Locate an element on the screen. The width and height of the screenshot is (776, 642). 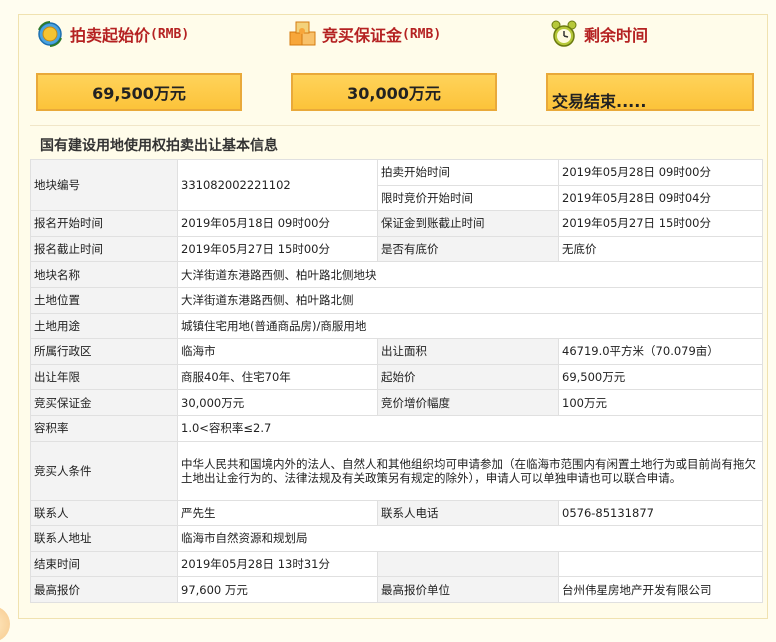
reg-end-value: 2019年05月27日 15时00分 is located at coordinates (277, 249).